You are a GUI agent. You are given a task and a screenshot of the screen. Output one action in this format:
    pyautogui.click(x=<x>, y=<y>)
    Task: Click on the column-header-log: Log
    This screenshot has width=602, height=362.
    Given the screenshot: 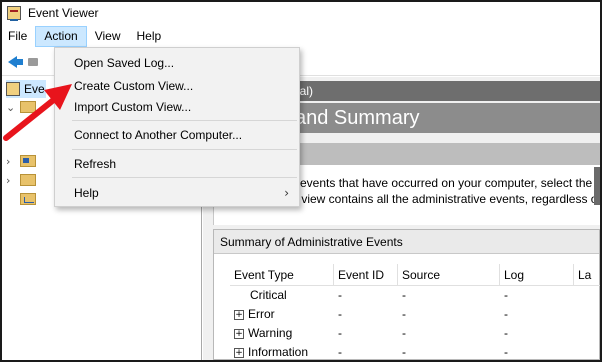 What is the action you would take?
    pyautogui.click(x=537, y=274)
    